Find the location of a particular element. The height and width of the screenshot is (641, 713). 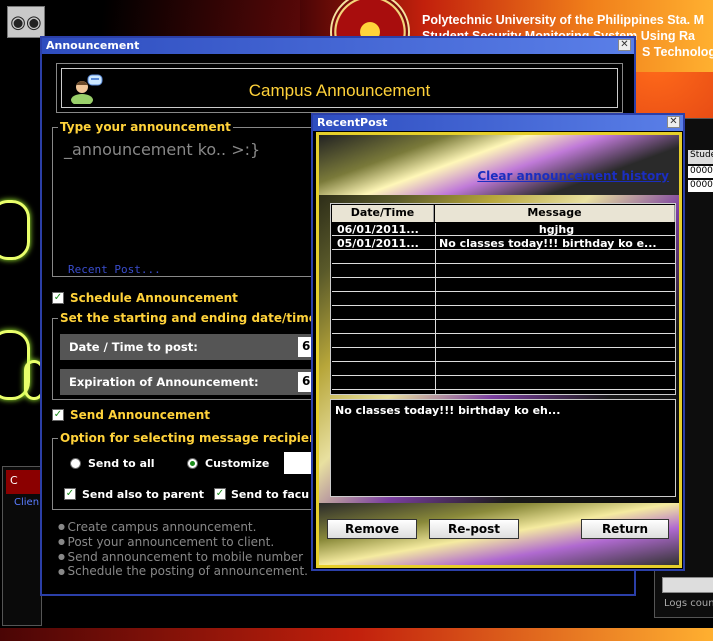

datetime-legend: Set the starting and ending date/time is located at coordinates (188, 318).